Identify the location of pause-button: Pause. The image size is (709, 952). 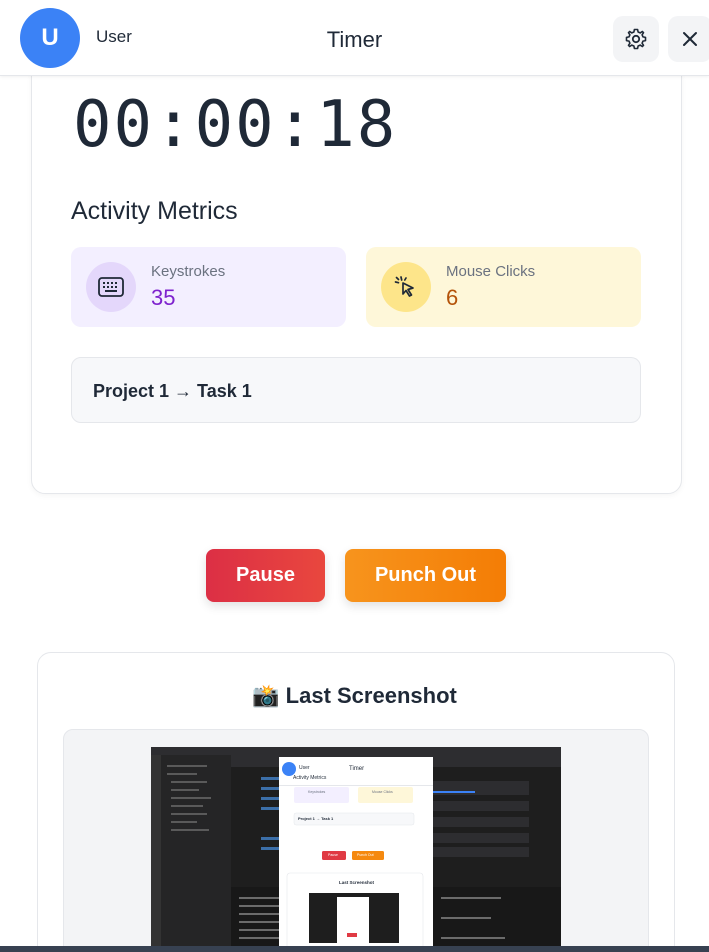
(265, 575).